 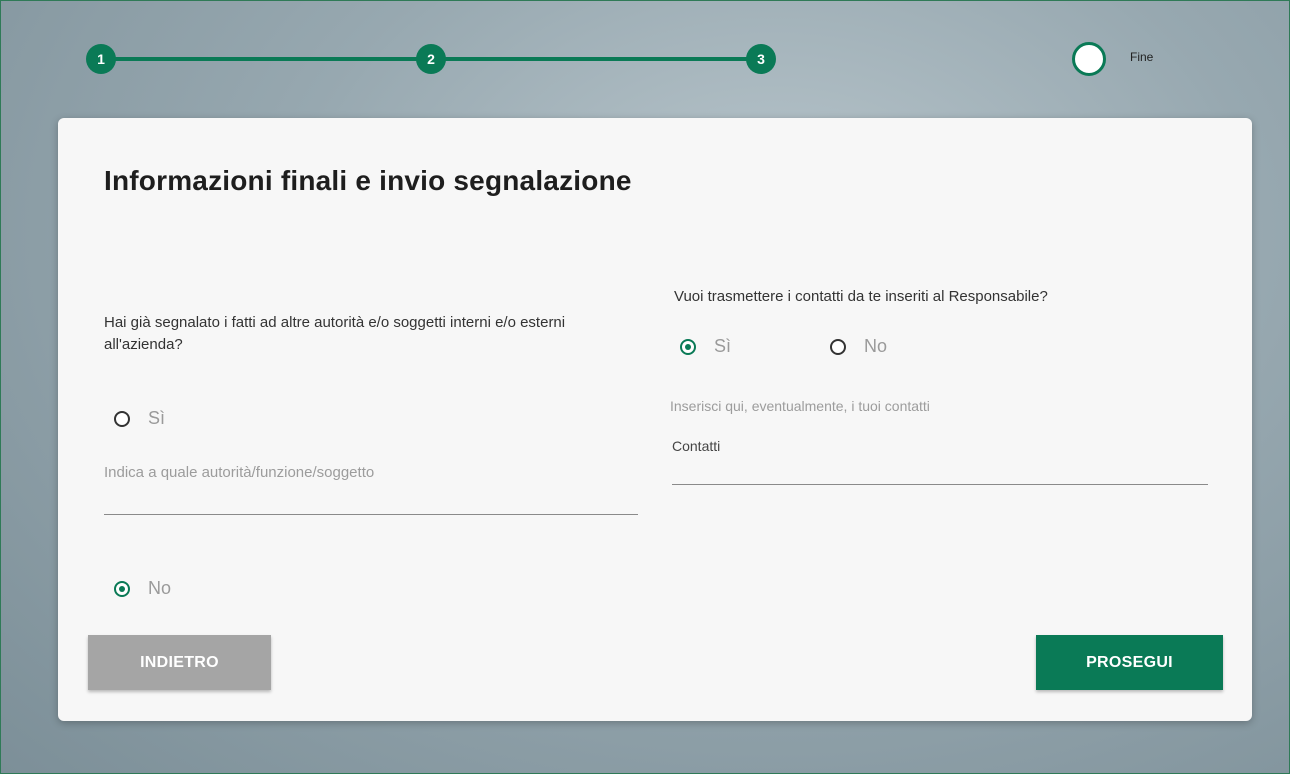 What do you see at coordinates (179, 662) in the screenshot?
I see `back-button: INDIETRO` at bounding box center [179, 662].